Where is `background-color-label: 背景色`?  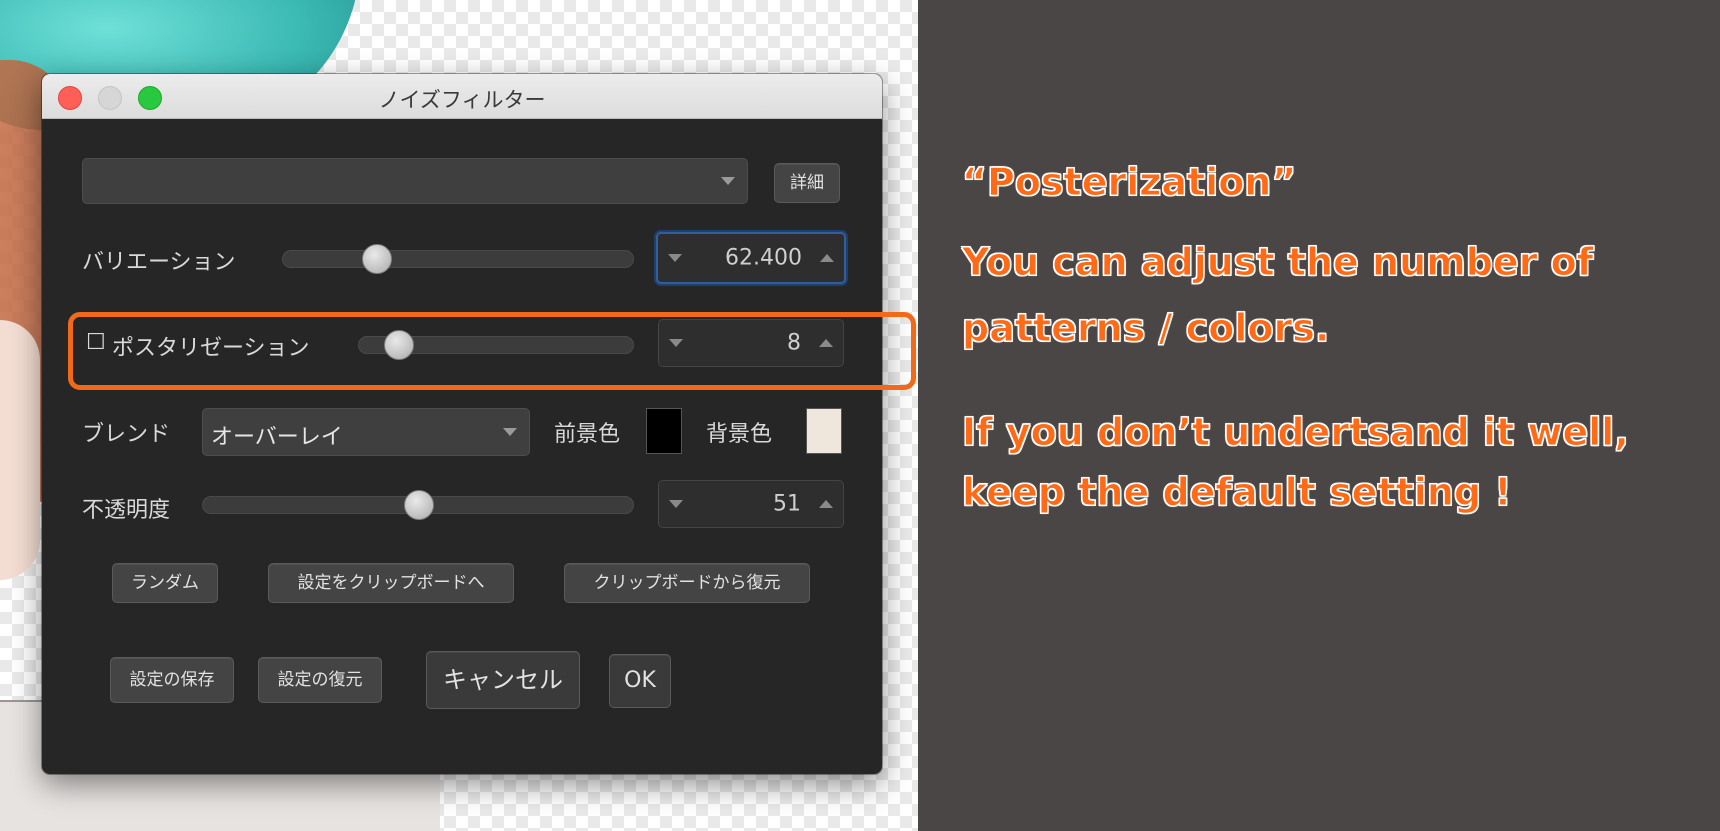 background-color-label: 背景色 is located at coordinates (739, 434).